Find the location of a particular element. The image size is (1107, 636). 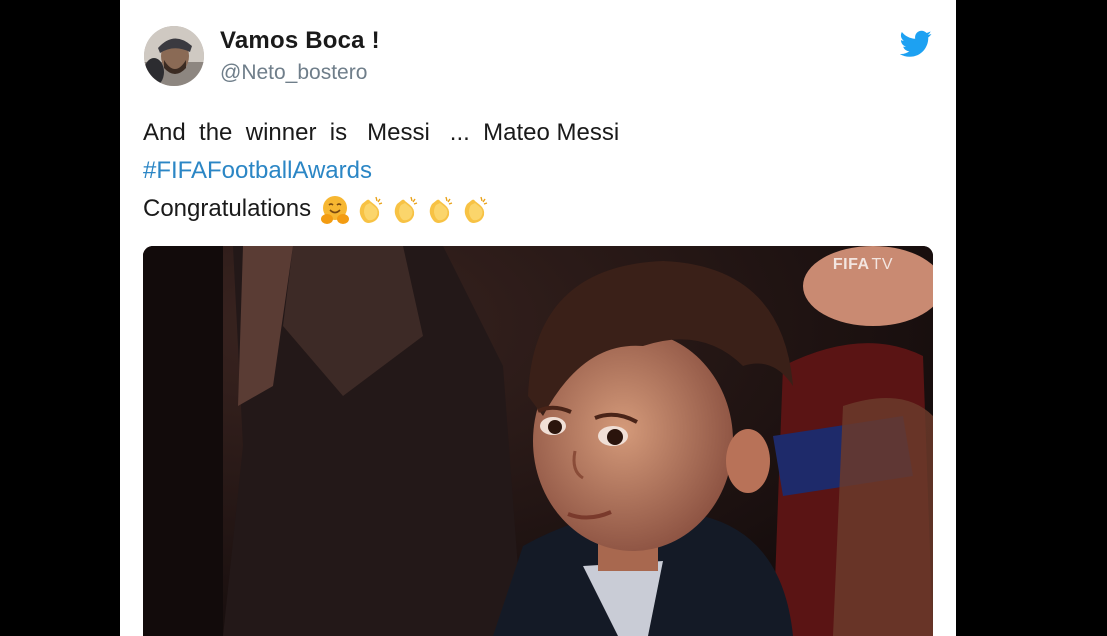

tweet-text-line-3: Congratulations is located at coordinates (227, 208).